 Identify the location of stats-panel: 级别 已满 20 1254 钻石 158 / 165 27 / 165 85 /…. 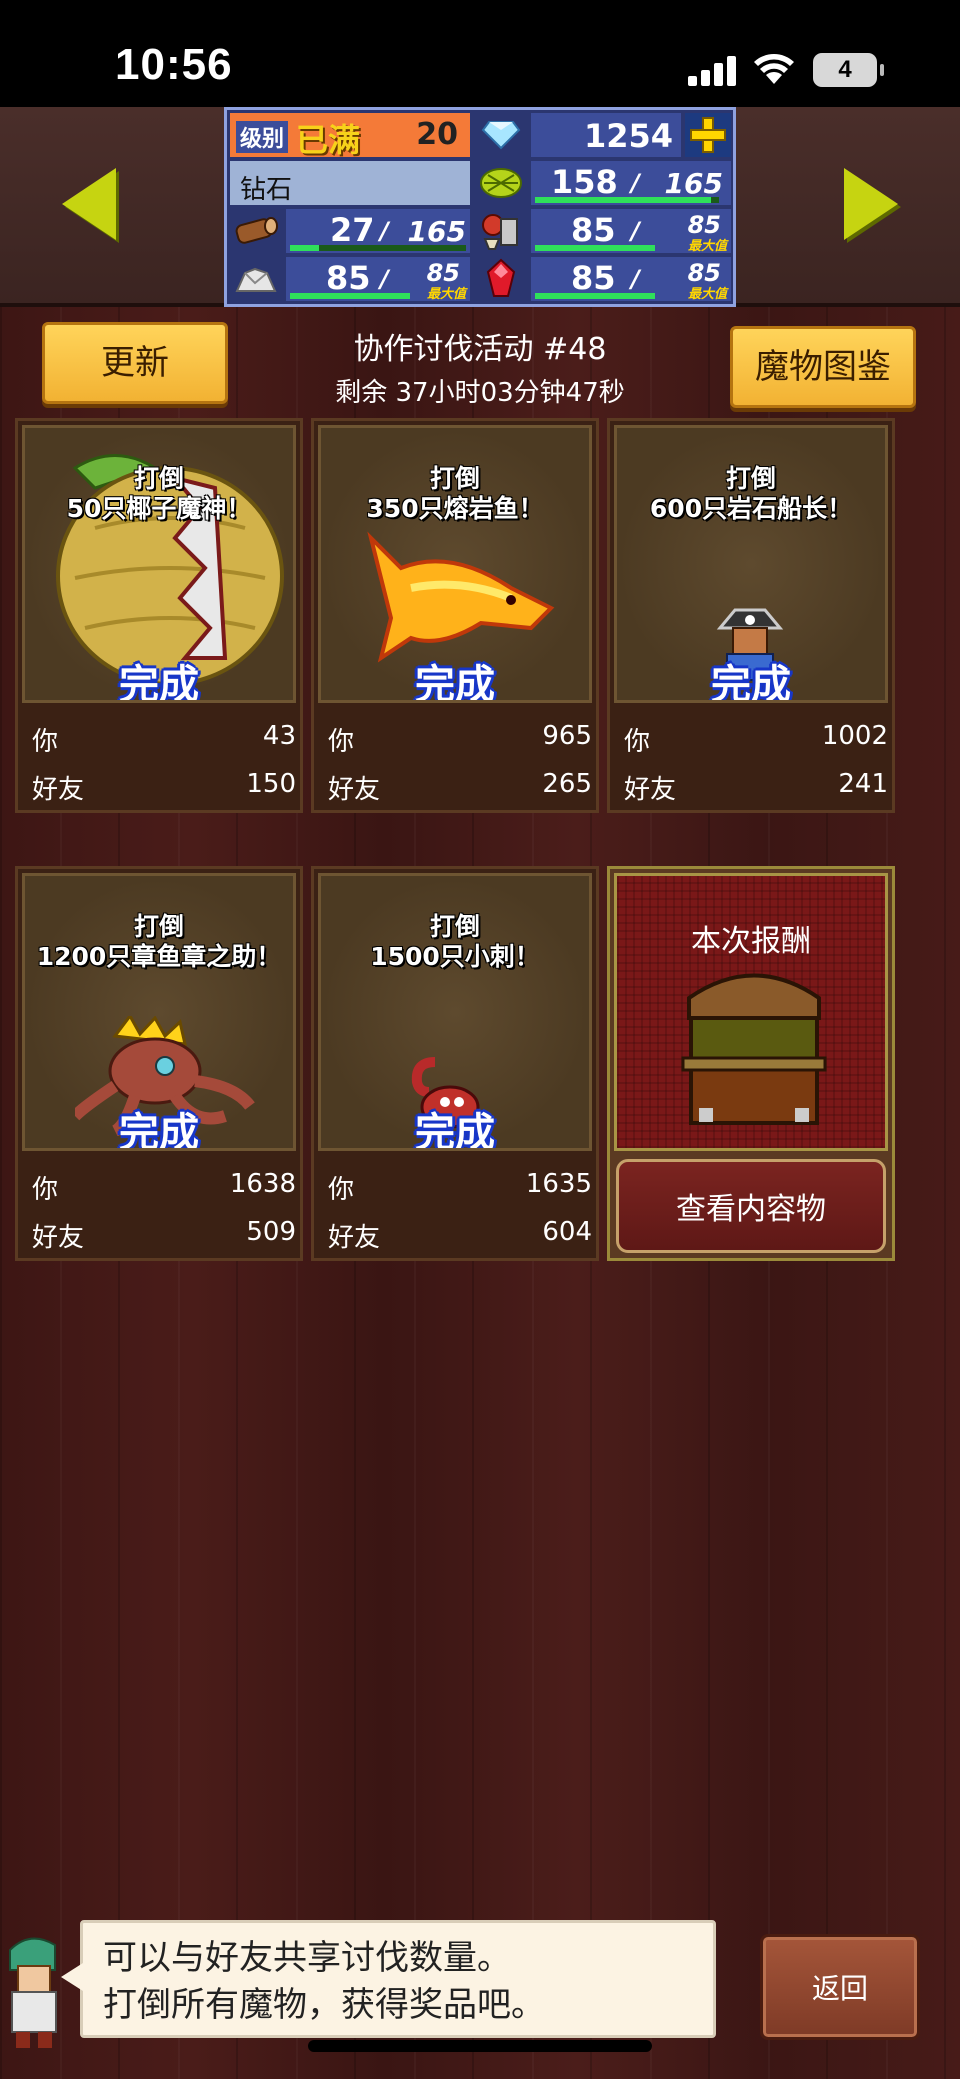
(480, 207).